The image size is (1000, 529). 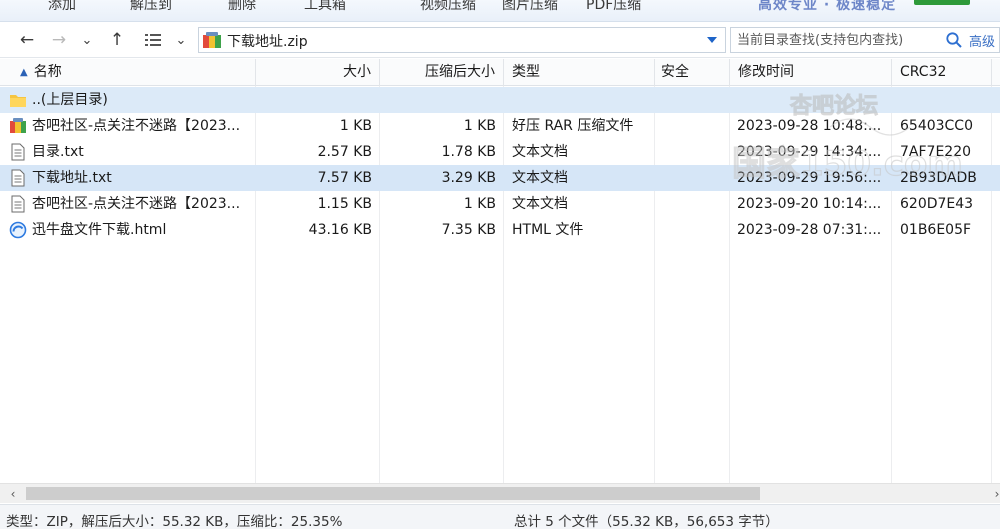 I want to click on file-packed-size: 3.29 KB, so click(x=468, y=178).